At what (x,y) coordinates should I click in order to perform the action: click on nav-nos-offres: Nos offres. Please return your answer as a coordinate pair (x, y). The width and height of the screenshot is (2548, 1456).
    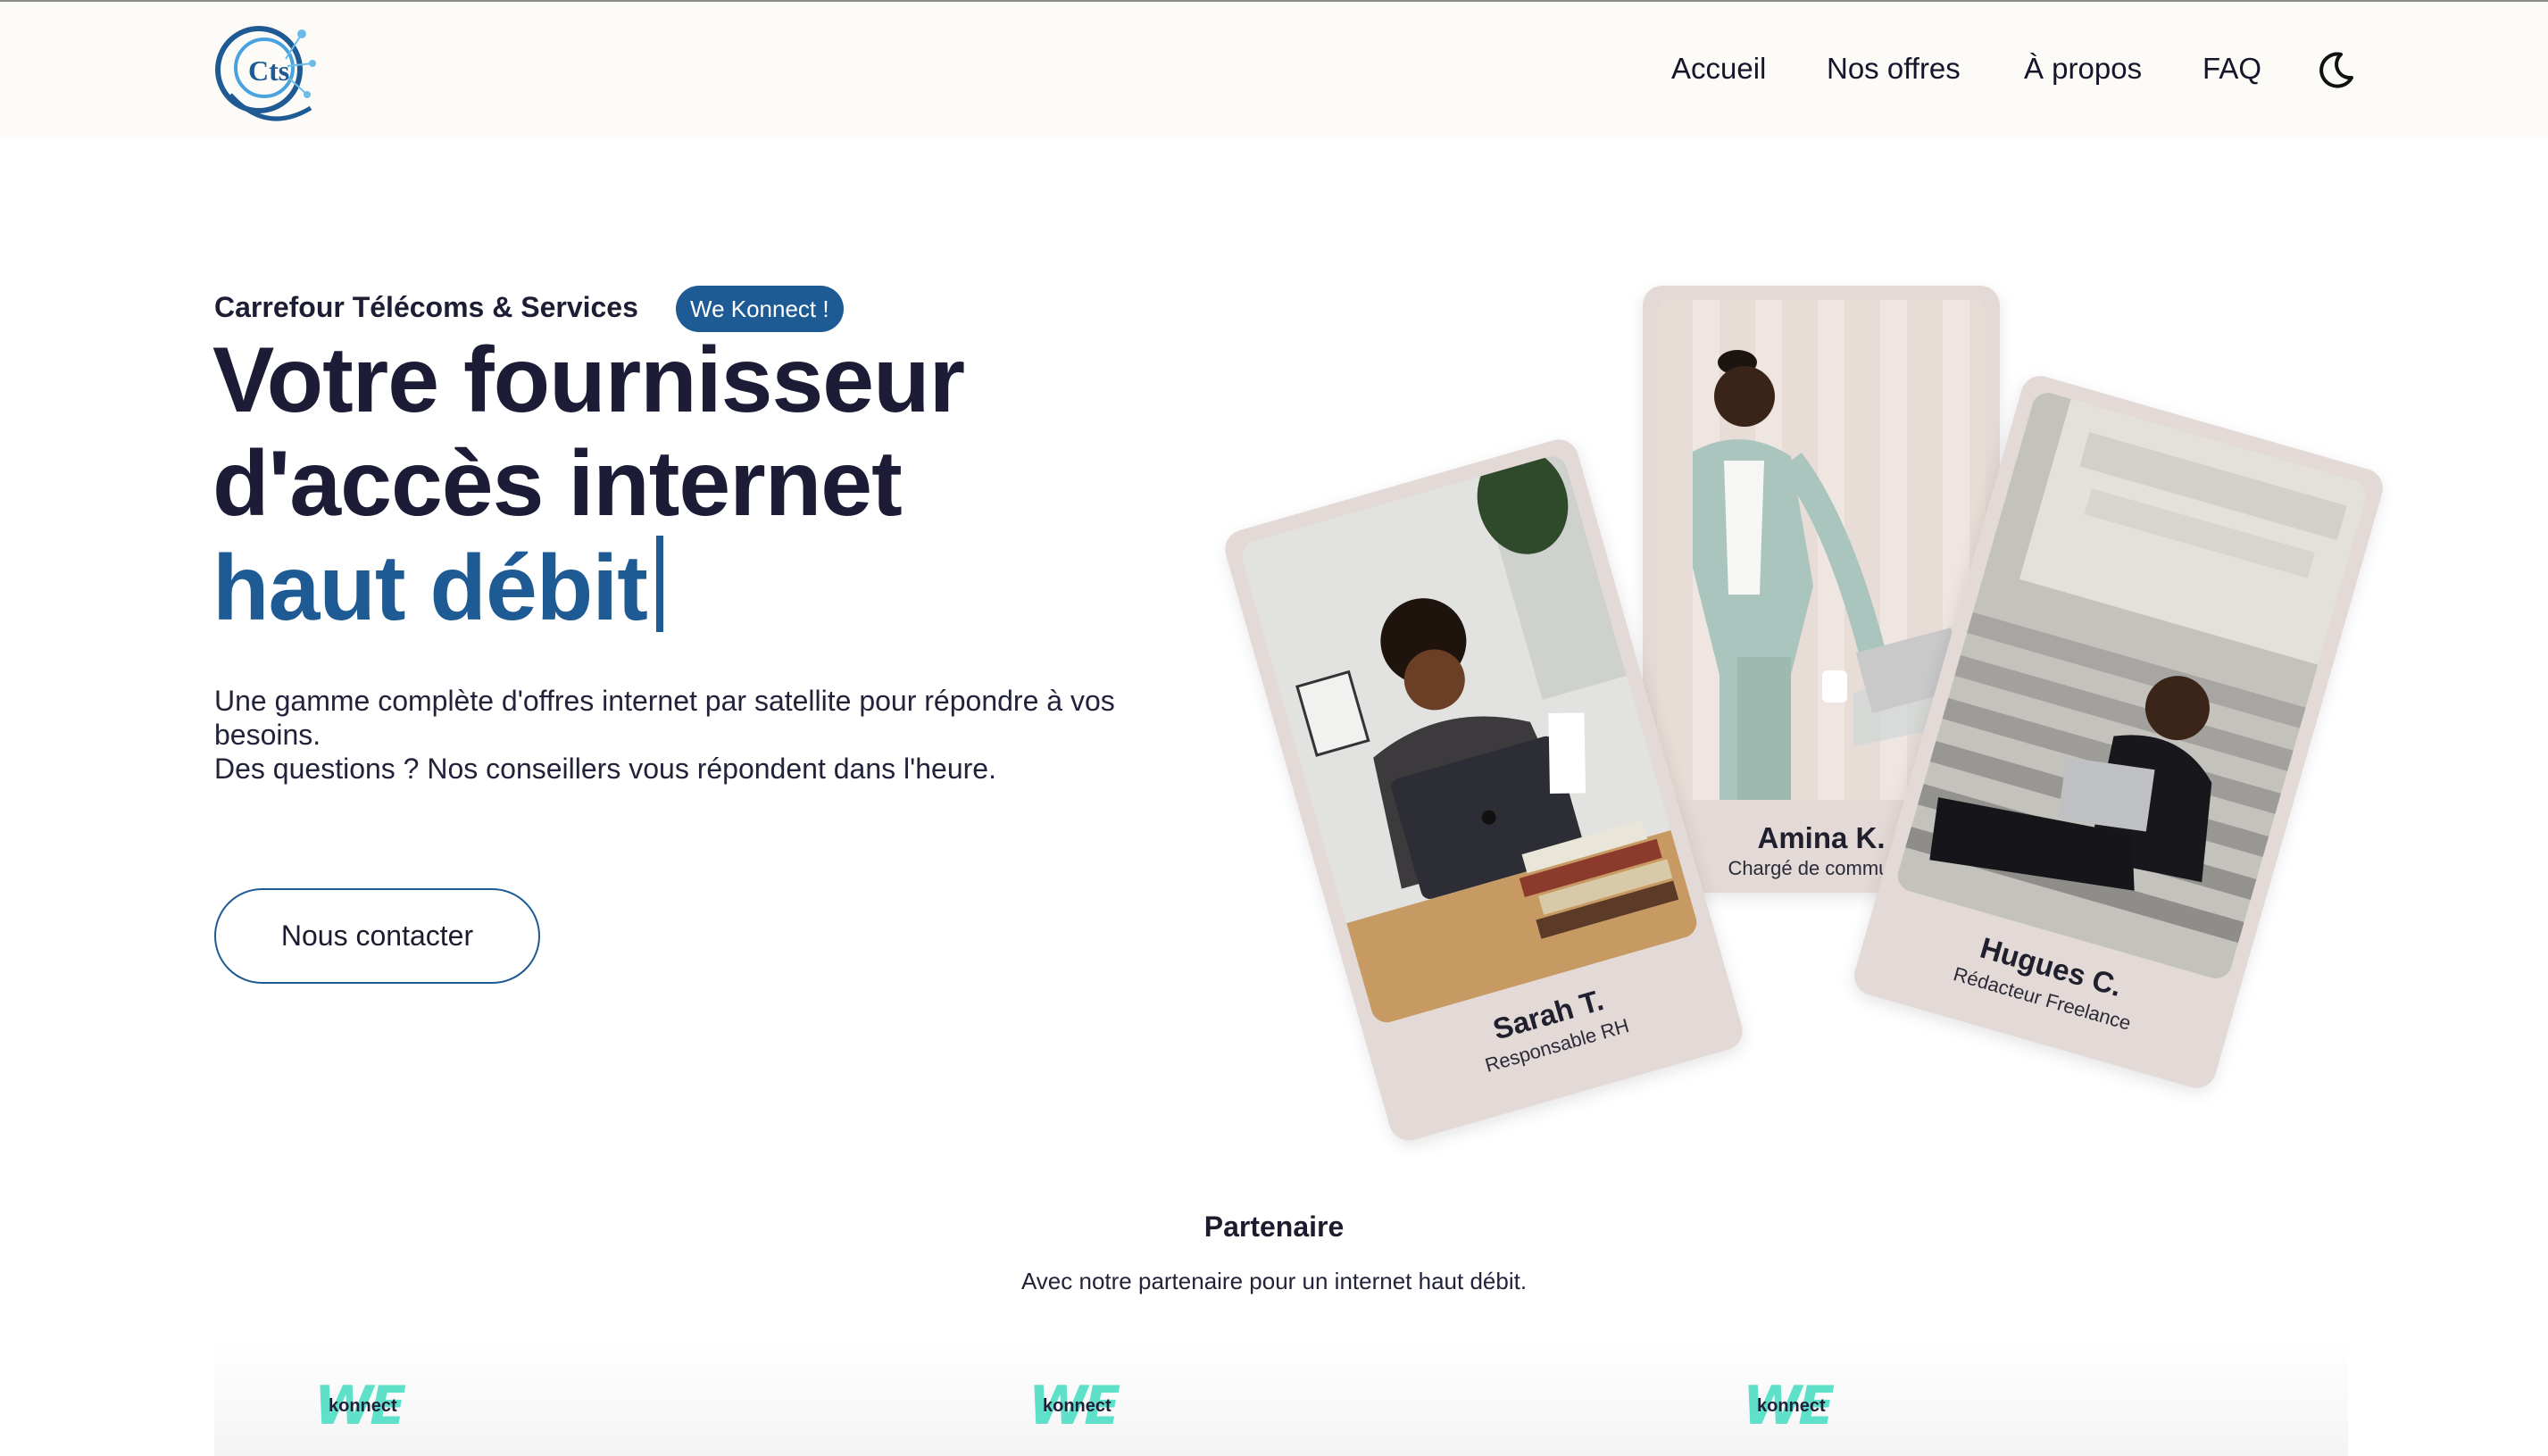
    Looking at the image, I should click on (1894, 68).